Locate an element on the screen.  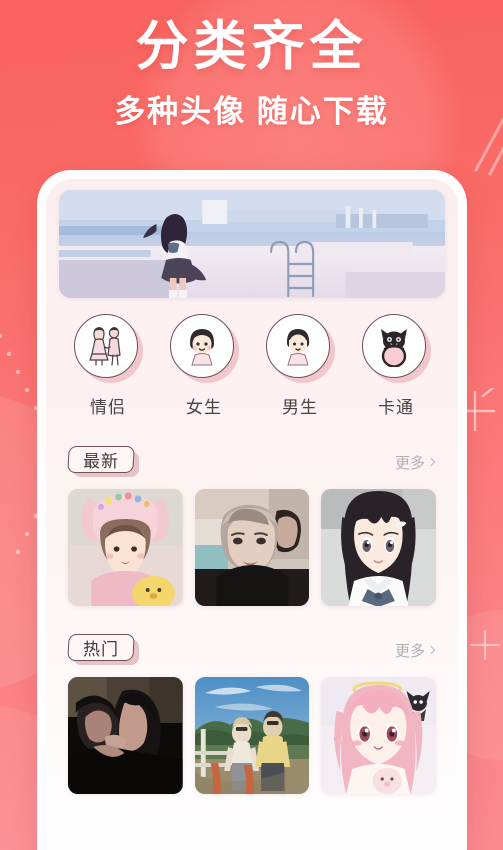
couple-icon is located at coordinates (105, 346).